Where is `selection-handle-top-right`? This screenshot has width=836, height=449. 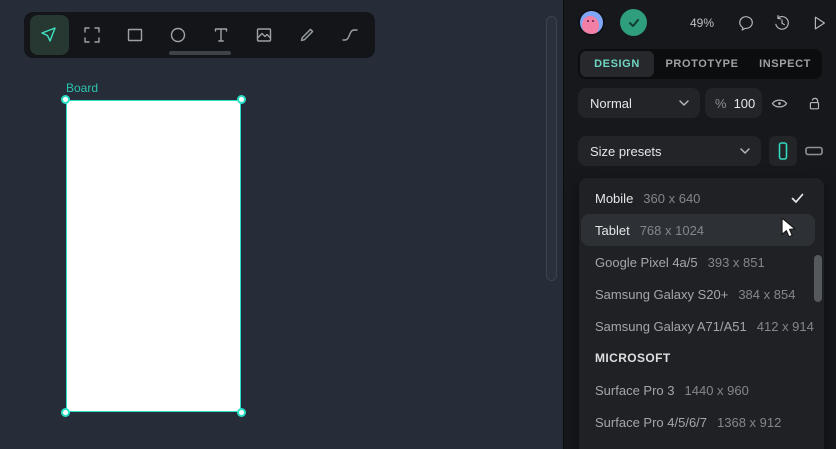 selection-handle-top-right is located at coordinates (241, 99).